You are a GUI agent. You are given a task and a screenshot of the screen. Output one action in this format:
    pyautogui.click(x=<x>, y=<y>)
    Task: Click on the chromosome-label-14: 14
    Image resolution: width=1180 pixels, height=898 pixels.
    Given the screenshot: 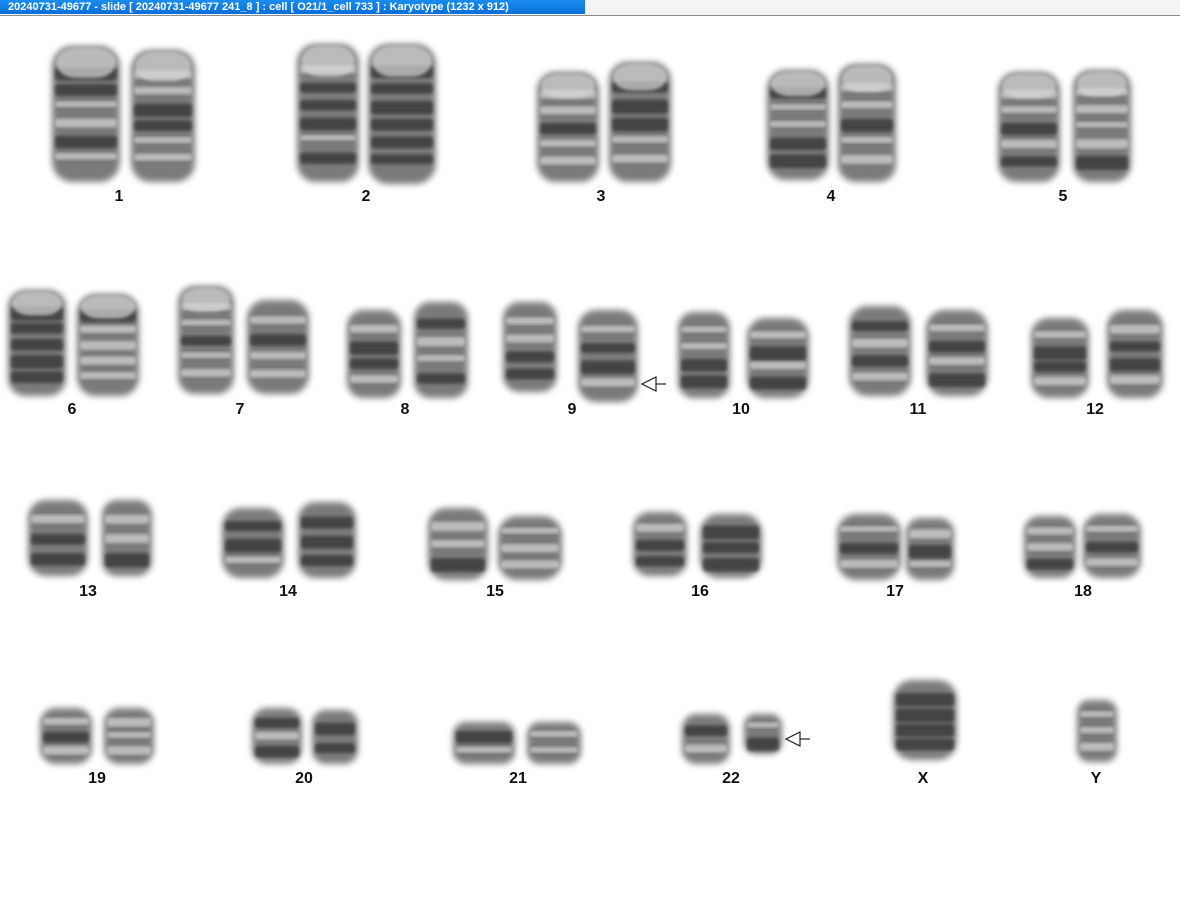 What is the action you would take?
    pyautogui.click(x=288, y=591)
    